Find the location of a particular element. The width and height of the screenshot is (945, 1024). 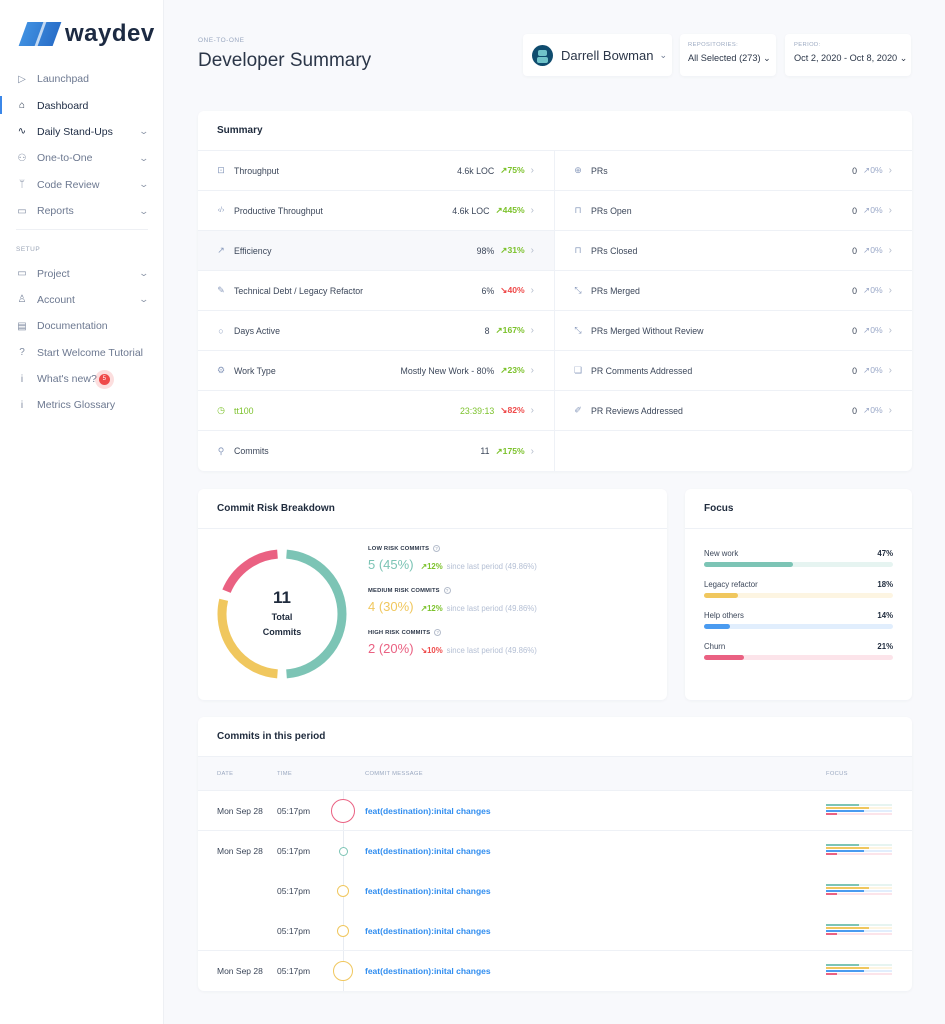

sidebar-item-dashboard: ⌂ Dashboard is located at coordinates (82, 105).